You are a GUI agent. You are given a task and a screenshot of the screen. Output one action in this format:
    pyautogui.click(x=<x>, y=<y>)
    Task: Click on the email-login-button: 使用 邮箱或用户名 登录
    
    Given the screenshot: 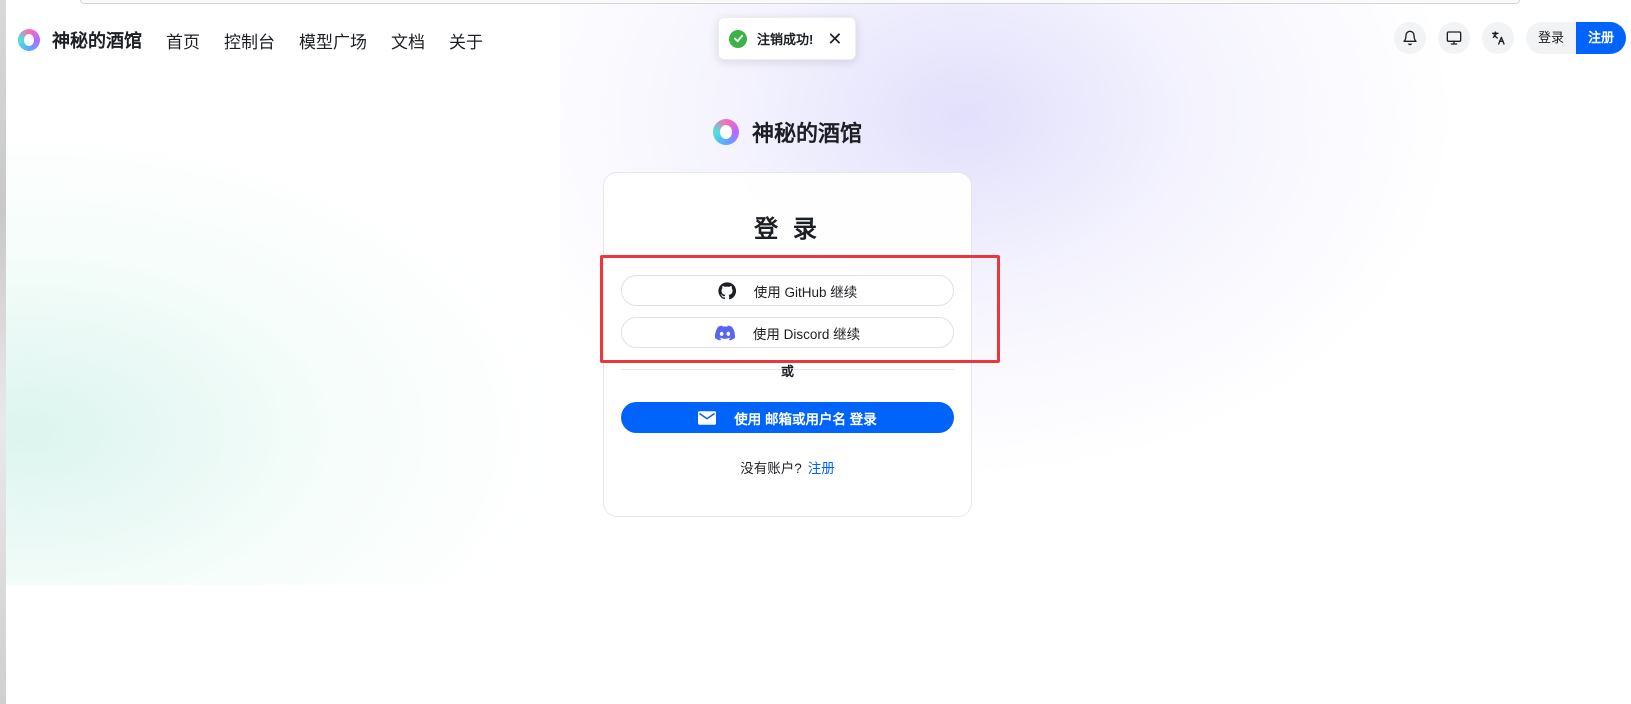 What is the action you would take?
    pyautogui.click(x=787, y=417)
    